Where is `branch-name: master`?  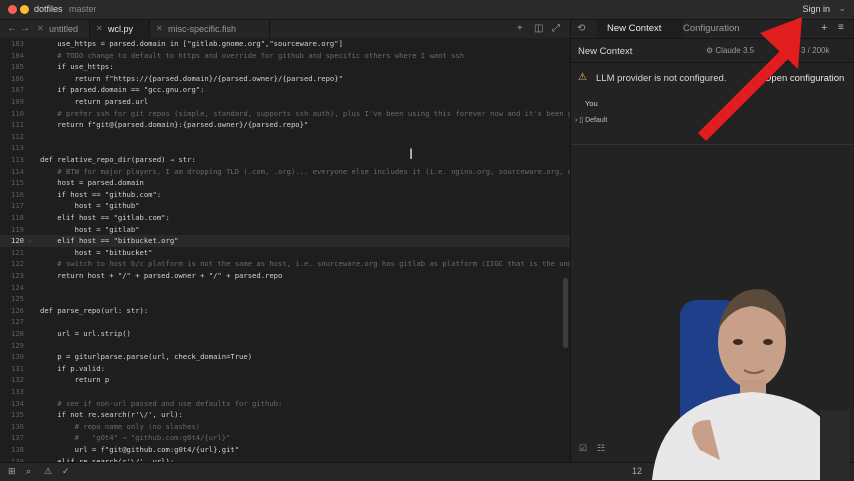
branch-name: master is located at coordinates (83, 9).